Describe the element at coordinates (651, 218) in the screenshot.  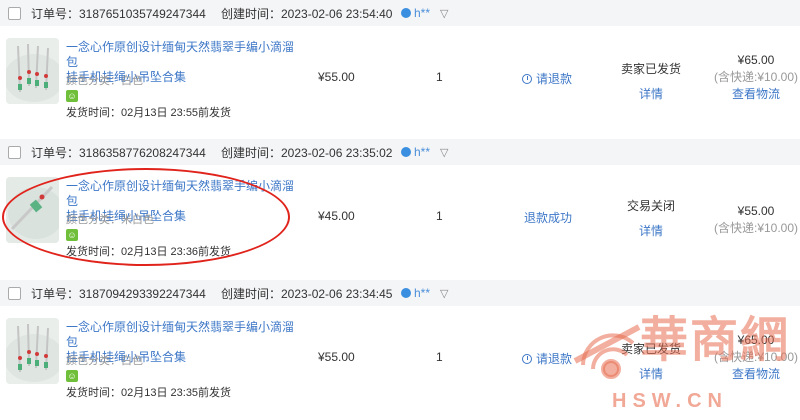
I see `order-status: 交易关闭 详情` at that location.